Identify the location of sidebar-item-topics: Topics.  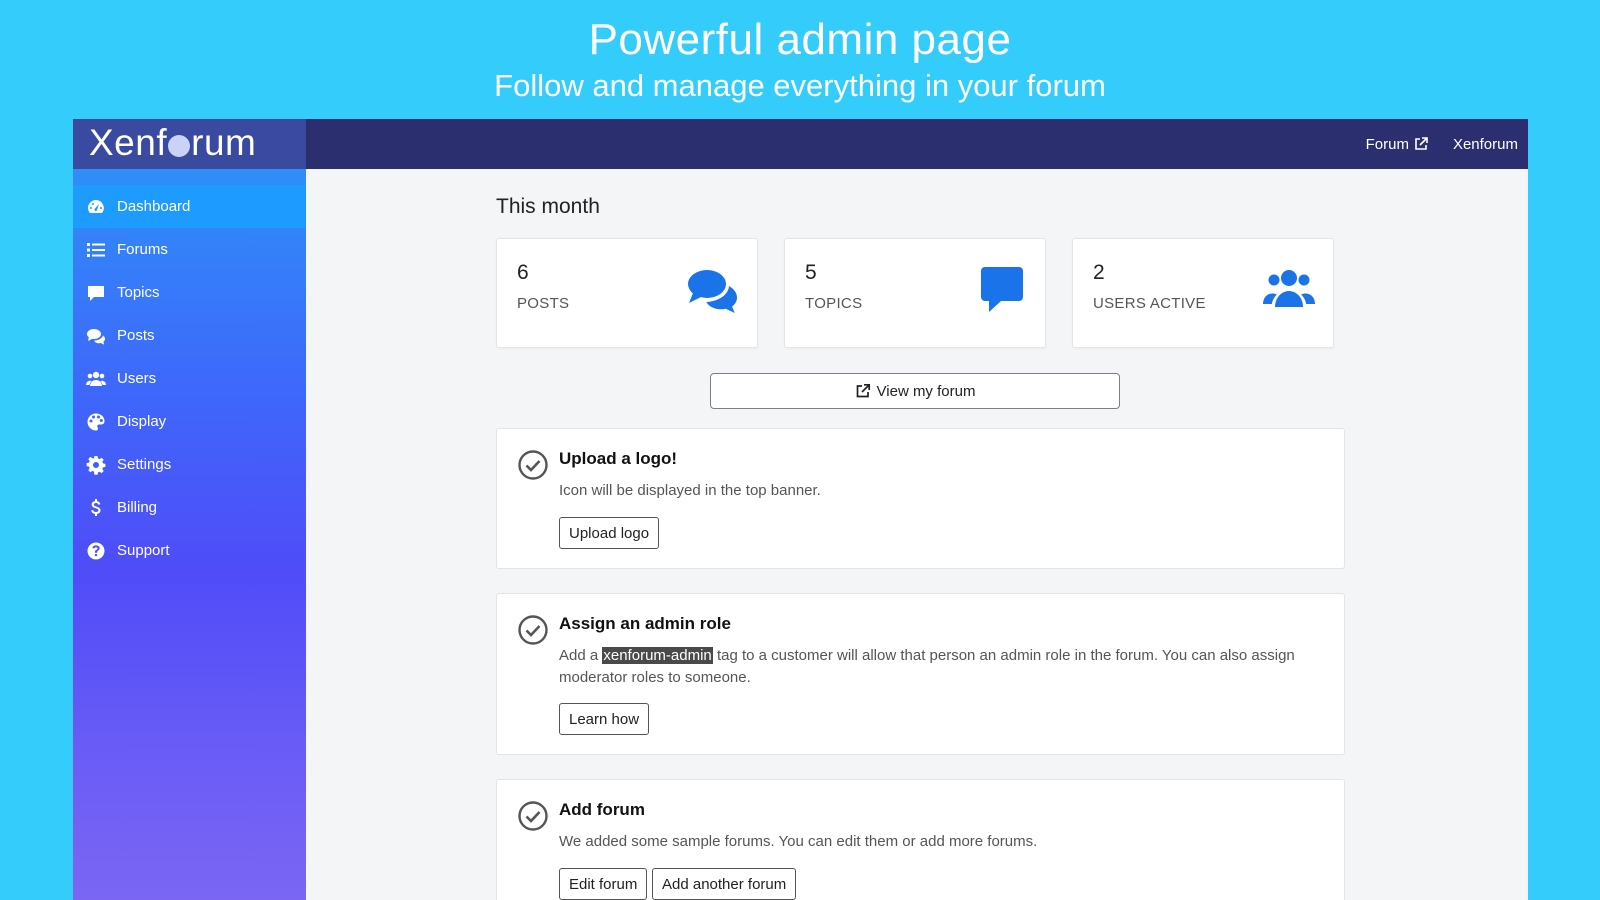
(189, 292).